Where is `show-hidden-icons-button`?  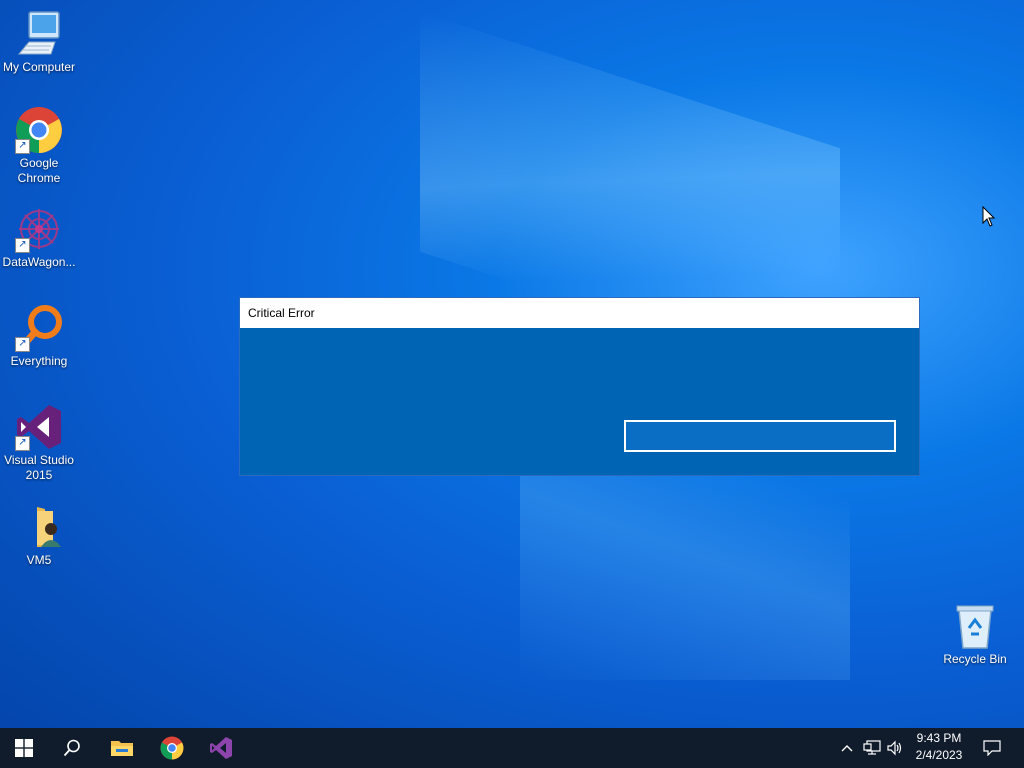 show-hidden-icons-button is located at coordinates (847, 748).